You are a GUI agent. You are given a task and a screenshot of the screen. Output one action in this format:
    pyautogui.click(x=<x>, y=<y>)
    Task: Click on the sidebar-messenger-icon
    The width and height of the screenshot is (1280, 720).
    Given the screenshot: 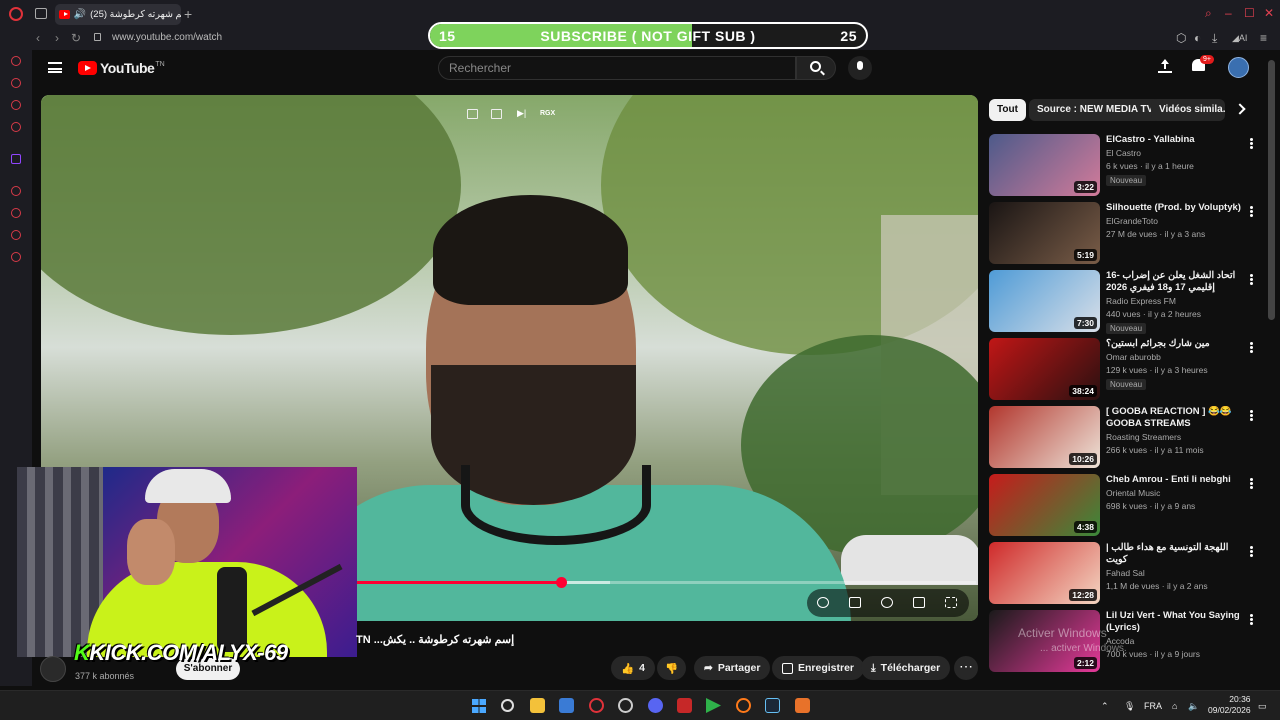 What is the action you would take?
    pyautogui.click(x=16, y=105)
    